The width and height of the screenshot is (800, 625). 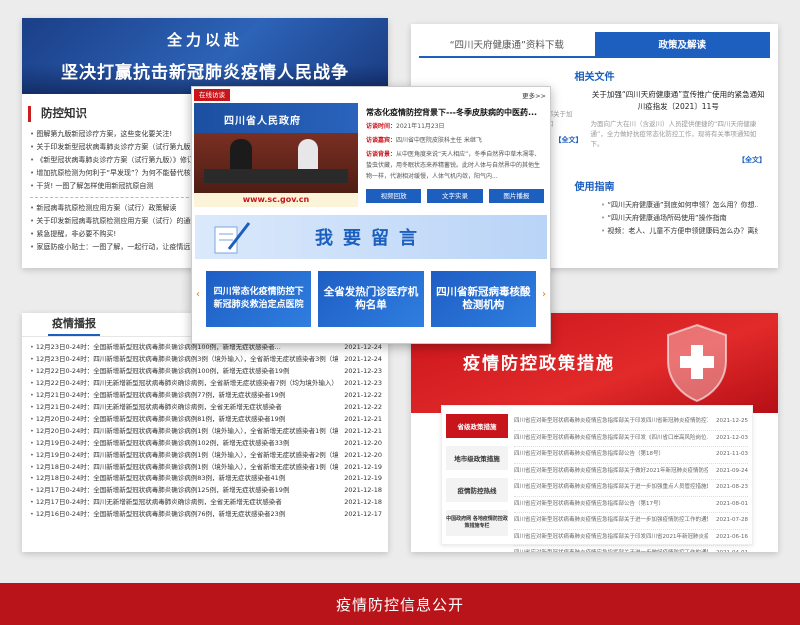 What do you see at coordinates (732, 437) in the screenshot?
I see `row-date: 2021-12-03` at bounding box center [732, 437].